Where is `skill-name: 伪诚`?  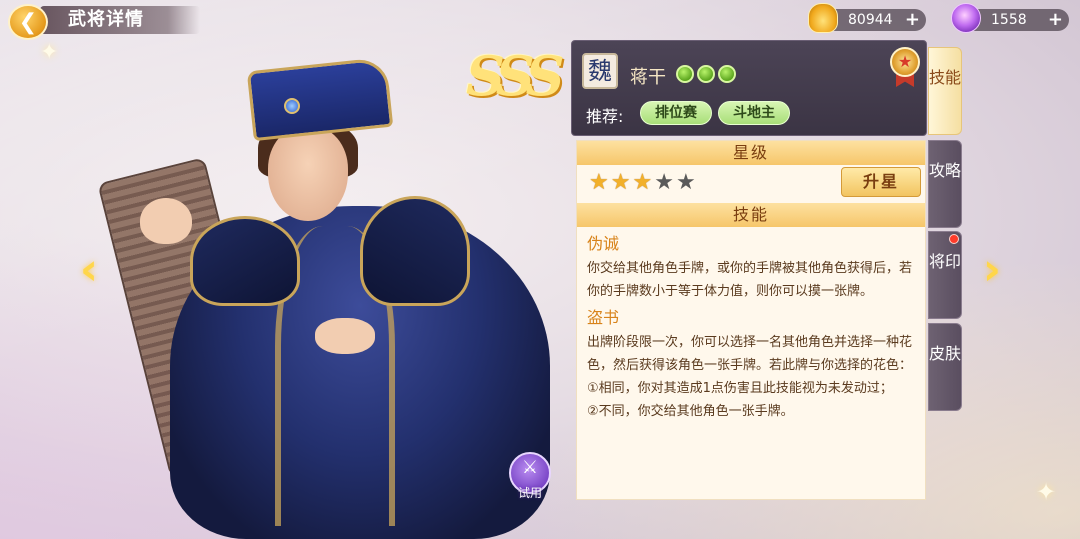
skill-name: 伪诚 is located at coordinates (603, 243).